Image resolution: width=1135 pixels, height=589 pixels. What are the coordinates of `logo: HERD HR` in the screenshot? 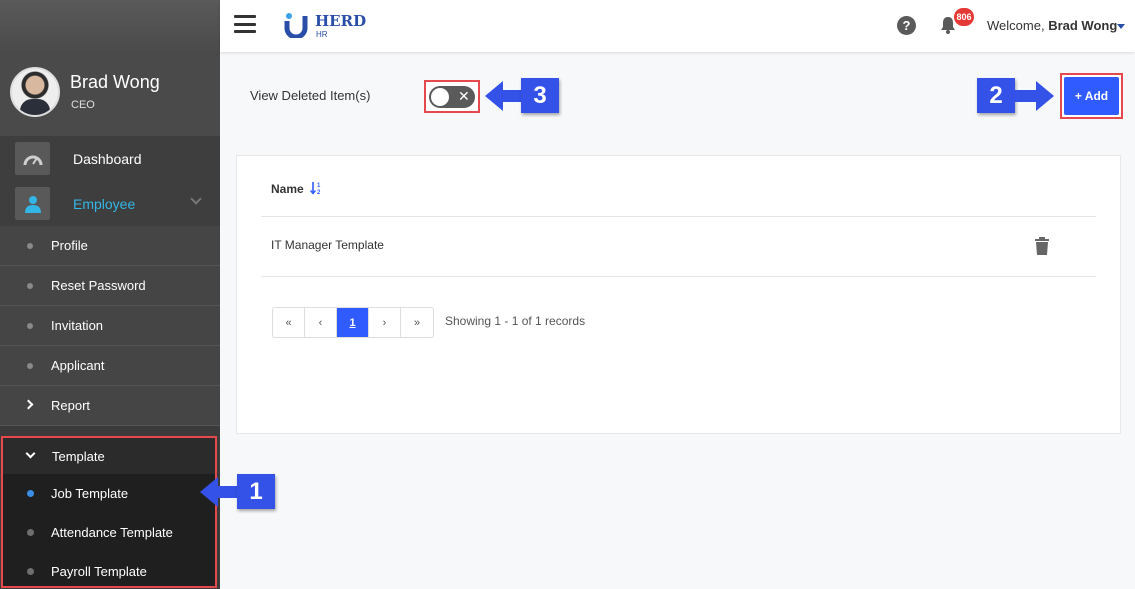 It's located at (328, 25).